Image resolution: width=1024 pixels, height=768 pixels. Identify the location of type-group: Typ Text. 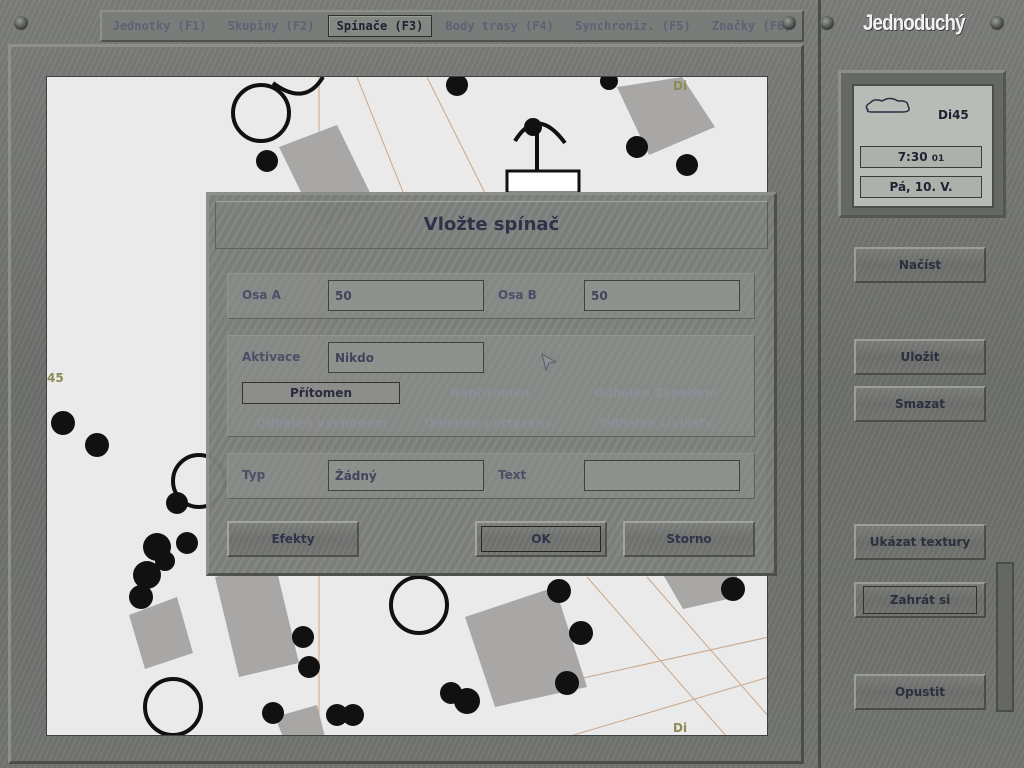
(491, 476).